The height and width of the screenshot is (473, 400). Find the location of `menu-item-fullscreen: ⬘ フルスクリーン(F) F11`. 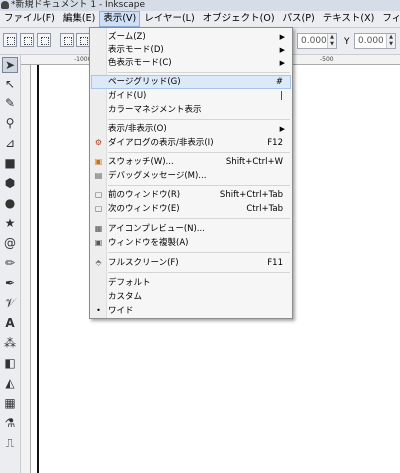

menu-item-fullscreen: ⬘ フルスクリーン(F) F11 is located at coordinates (191, 263).